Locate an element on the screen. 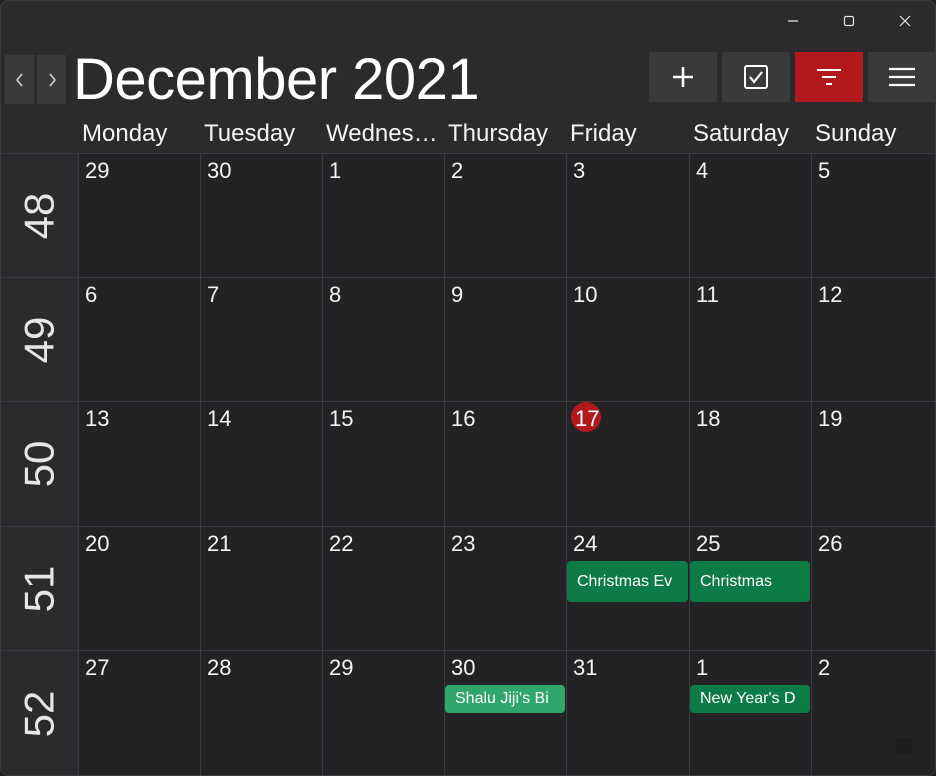 Image resolution: width=936 pixels, height=776 pixels. previous-month-button is located at coordinates (19, 79).